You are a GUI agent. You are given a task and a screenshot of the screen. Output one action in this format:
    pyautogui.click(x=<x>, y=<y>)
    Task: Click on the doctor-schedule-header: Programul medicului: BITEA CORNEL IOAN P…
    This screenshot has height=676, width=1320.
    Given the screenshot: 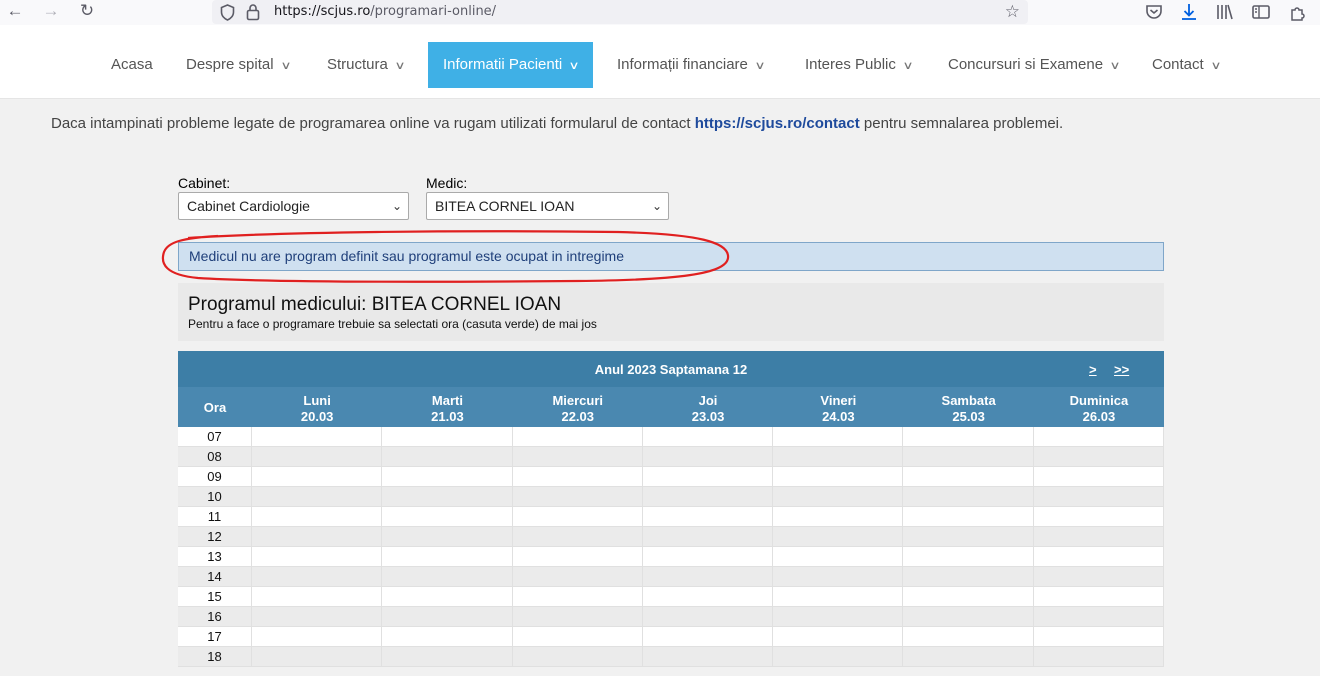 What is the action you would take?
    pyautogui.click(x=671, y=312)
    